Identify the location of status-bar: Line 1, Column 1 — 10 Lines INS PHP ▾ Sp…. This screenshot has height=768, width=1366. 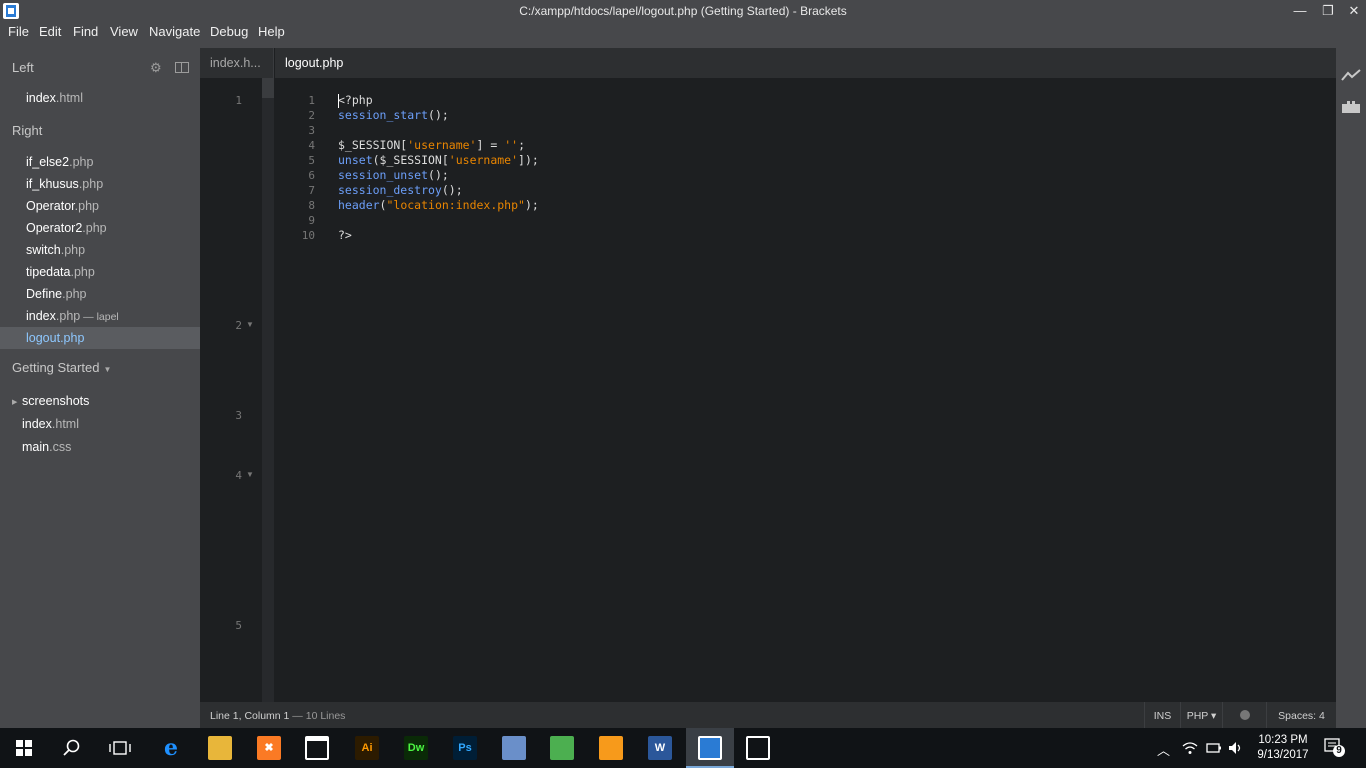
(768, 715).